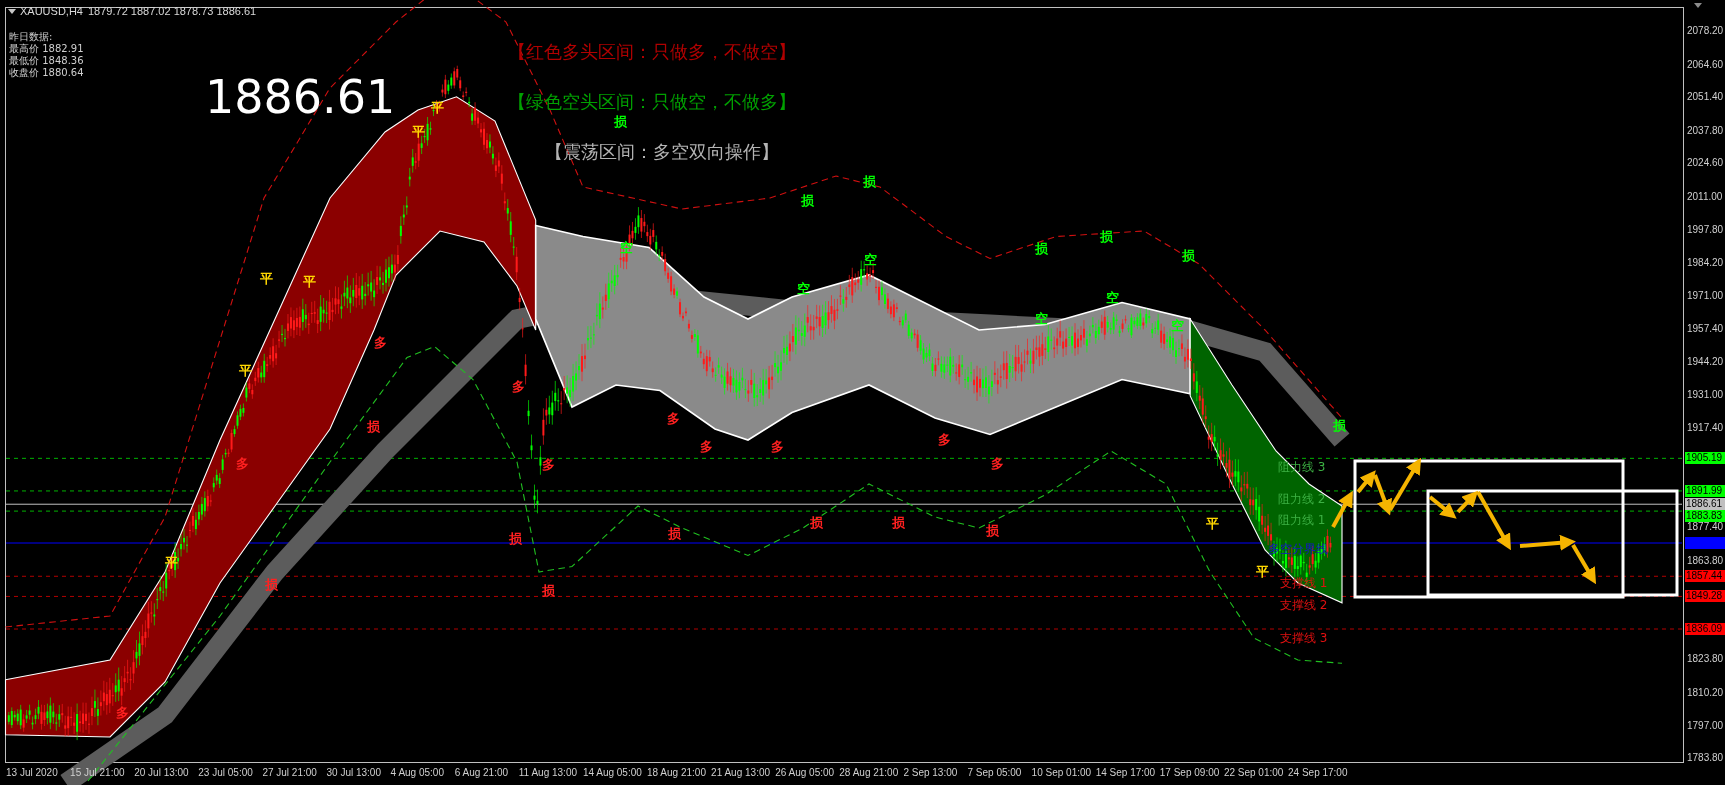  What do you see at coordinates (1705, 196) in the screenshot?
I see `price-tick-label: 2011.00` at bounding box center [1705, 196].